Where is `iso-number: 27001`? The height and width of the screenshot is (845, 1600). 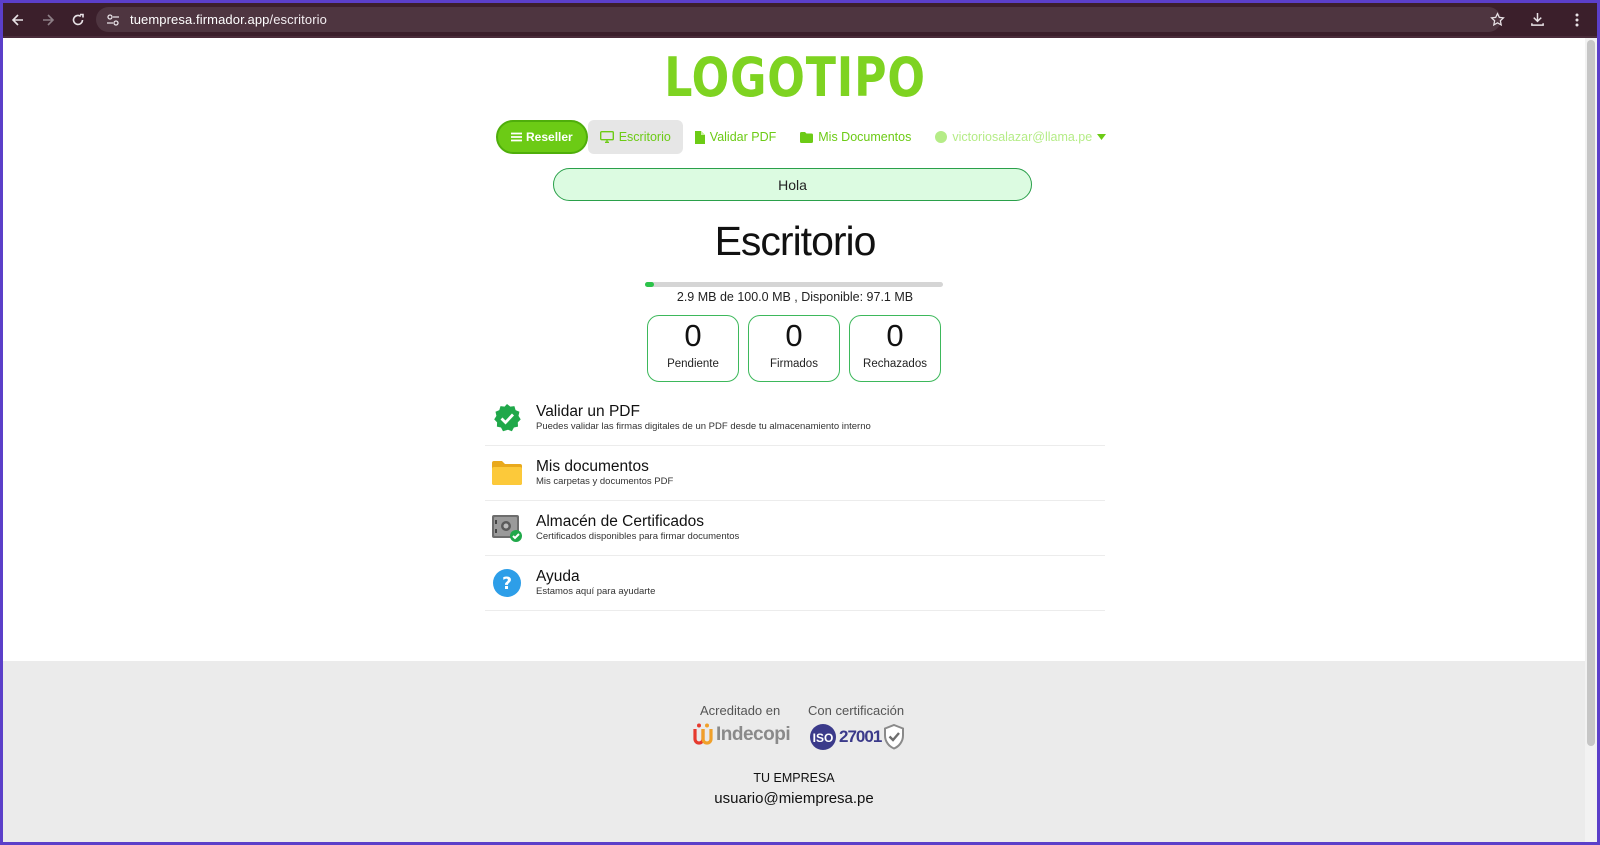
iso-number: 27001 is located at coordinates (860, 736).